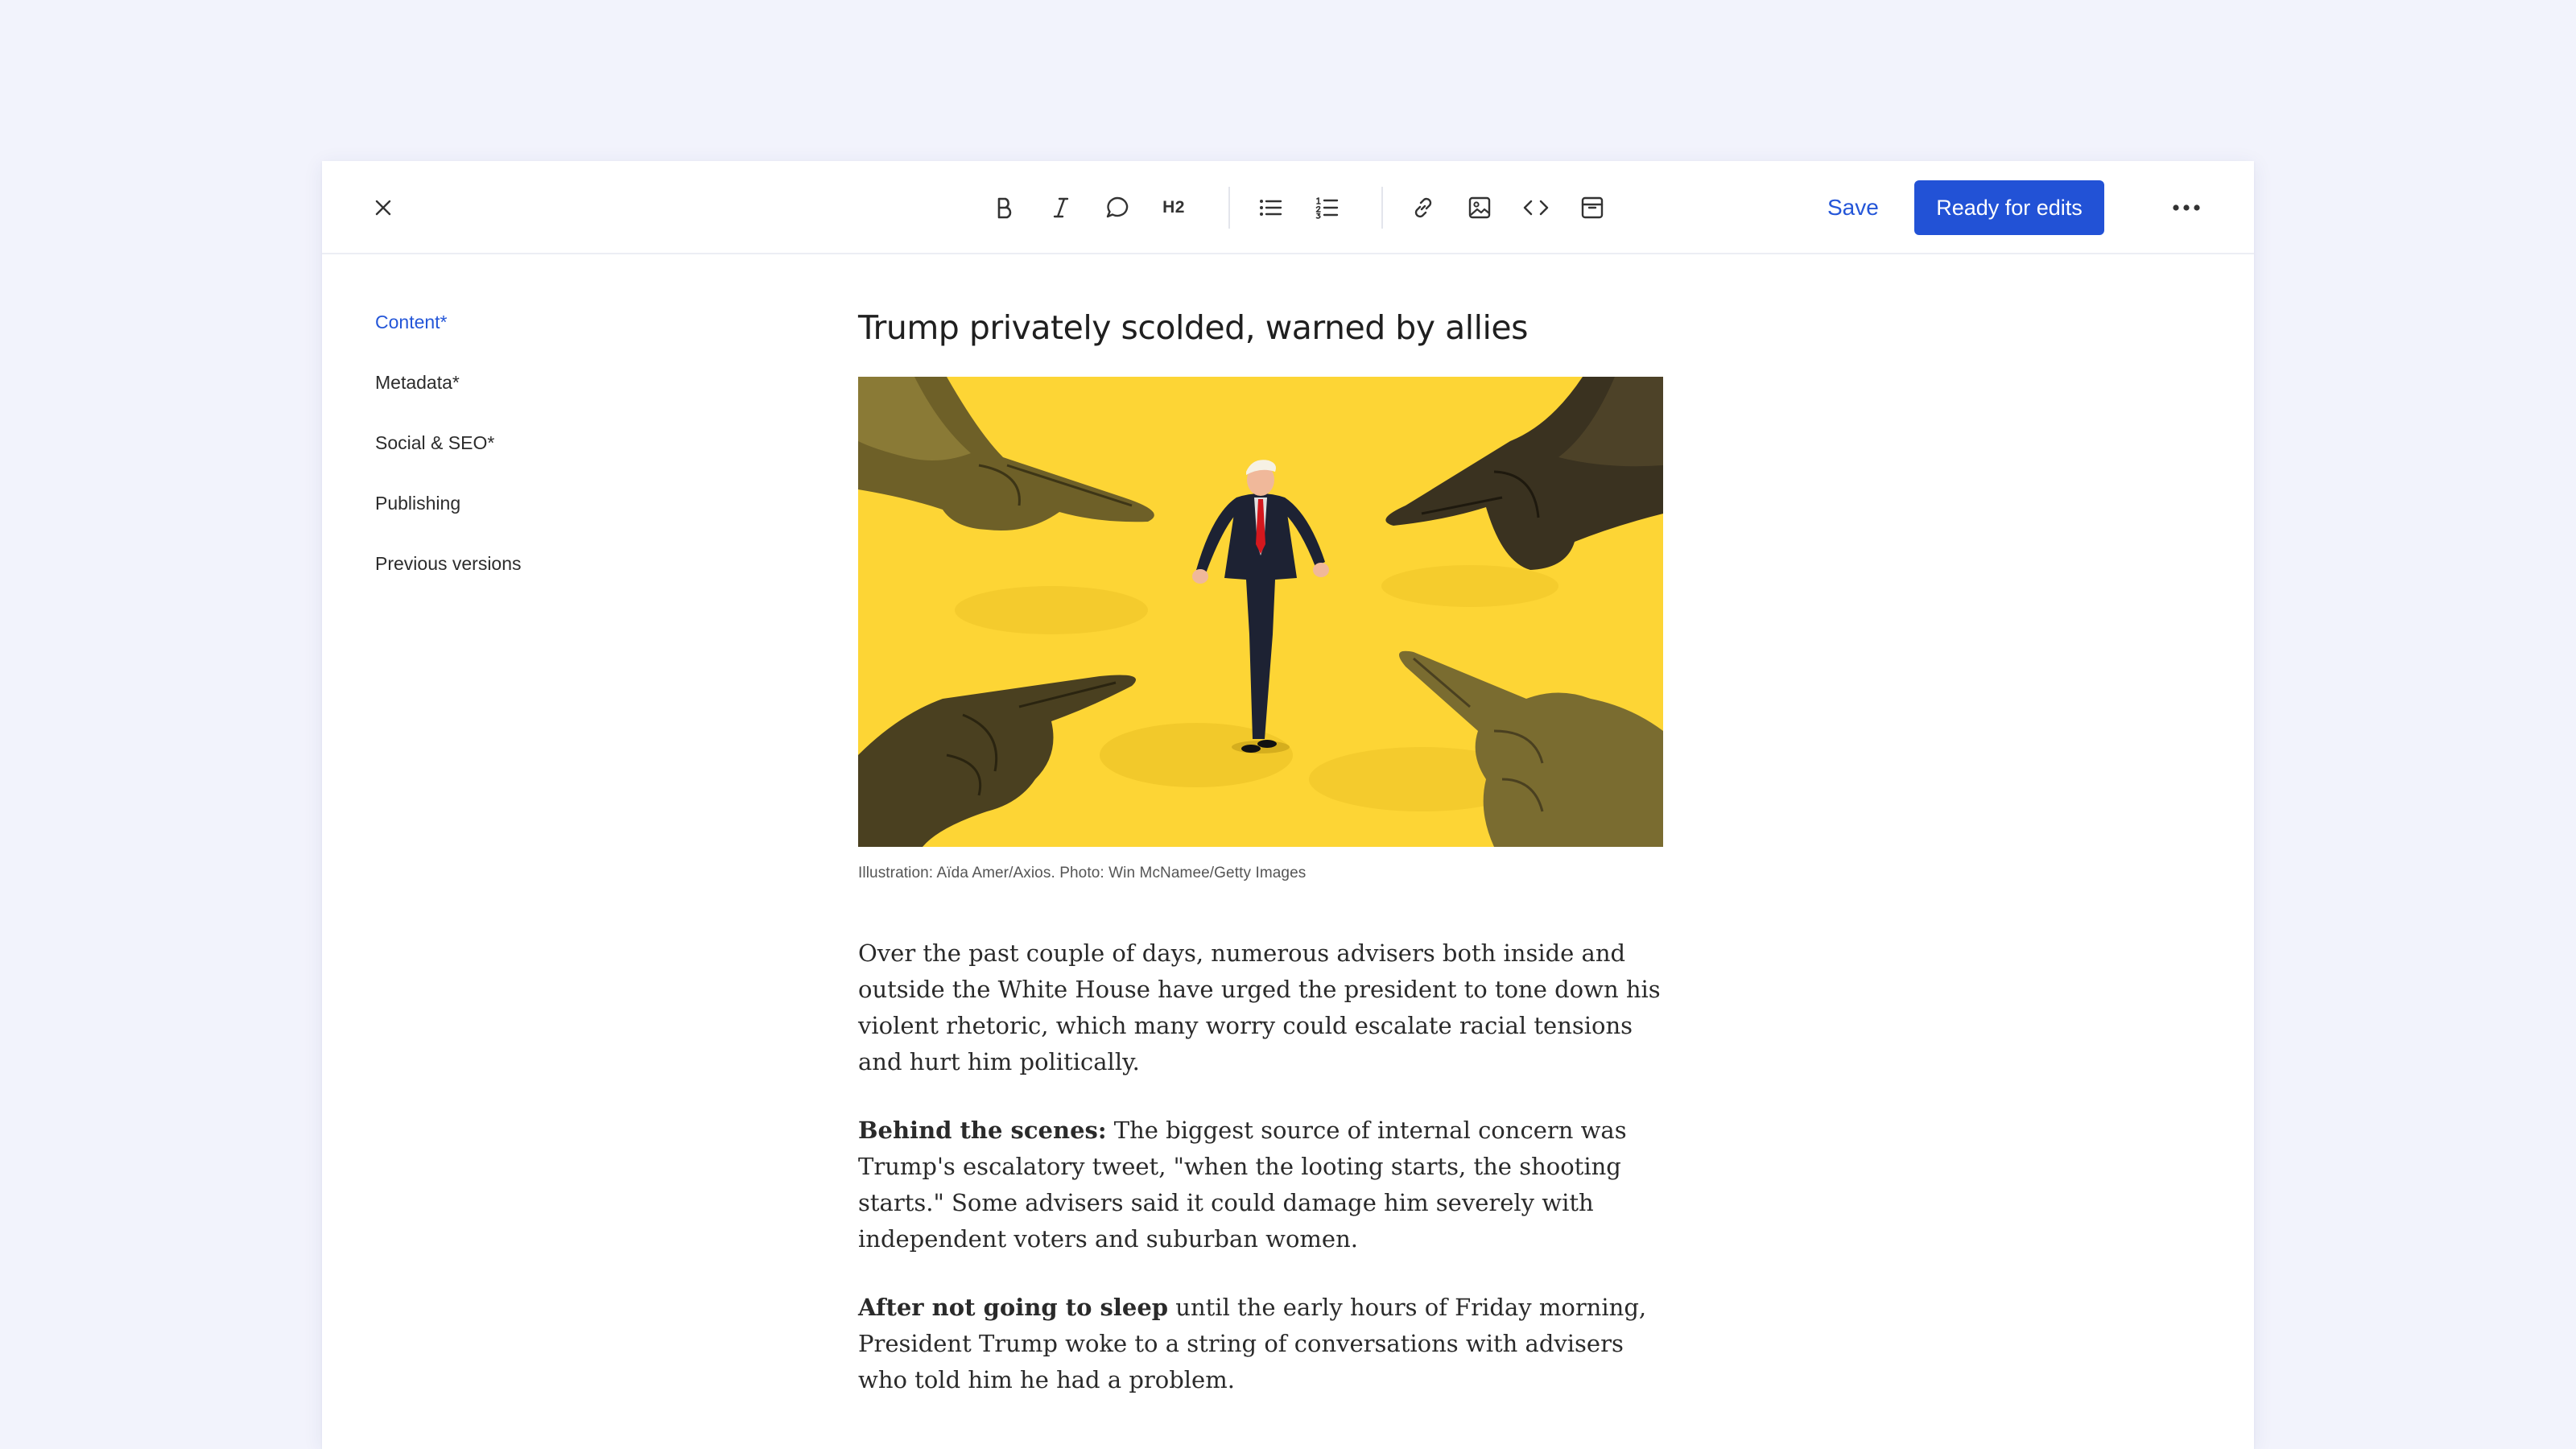 This screenshot has width=2576, height=1449. I want to click on heading-button: H2, so click(1173, 207).